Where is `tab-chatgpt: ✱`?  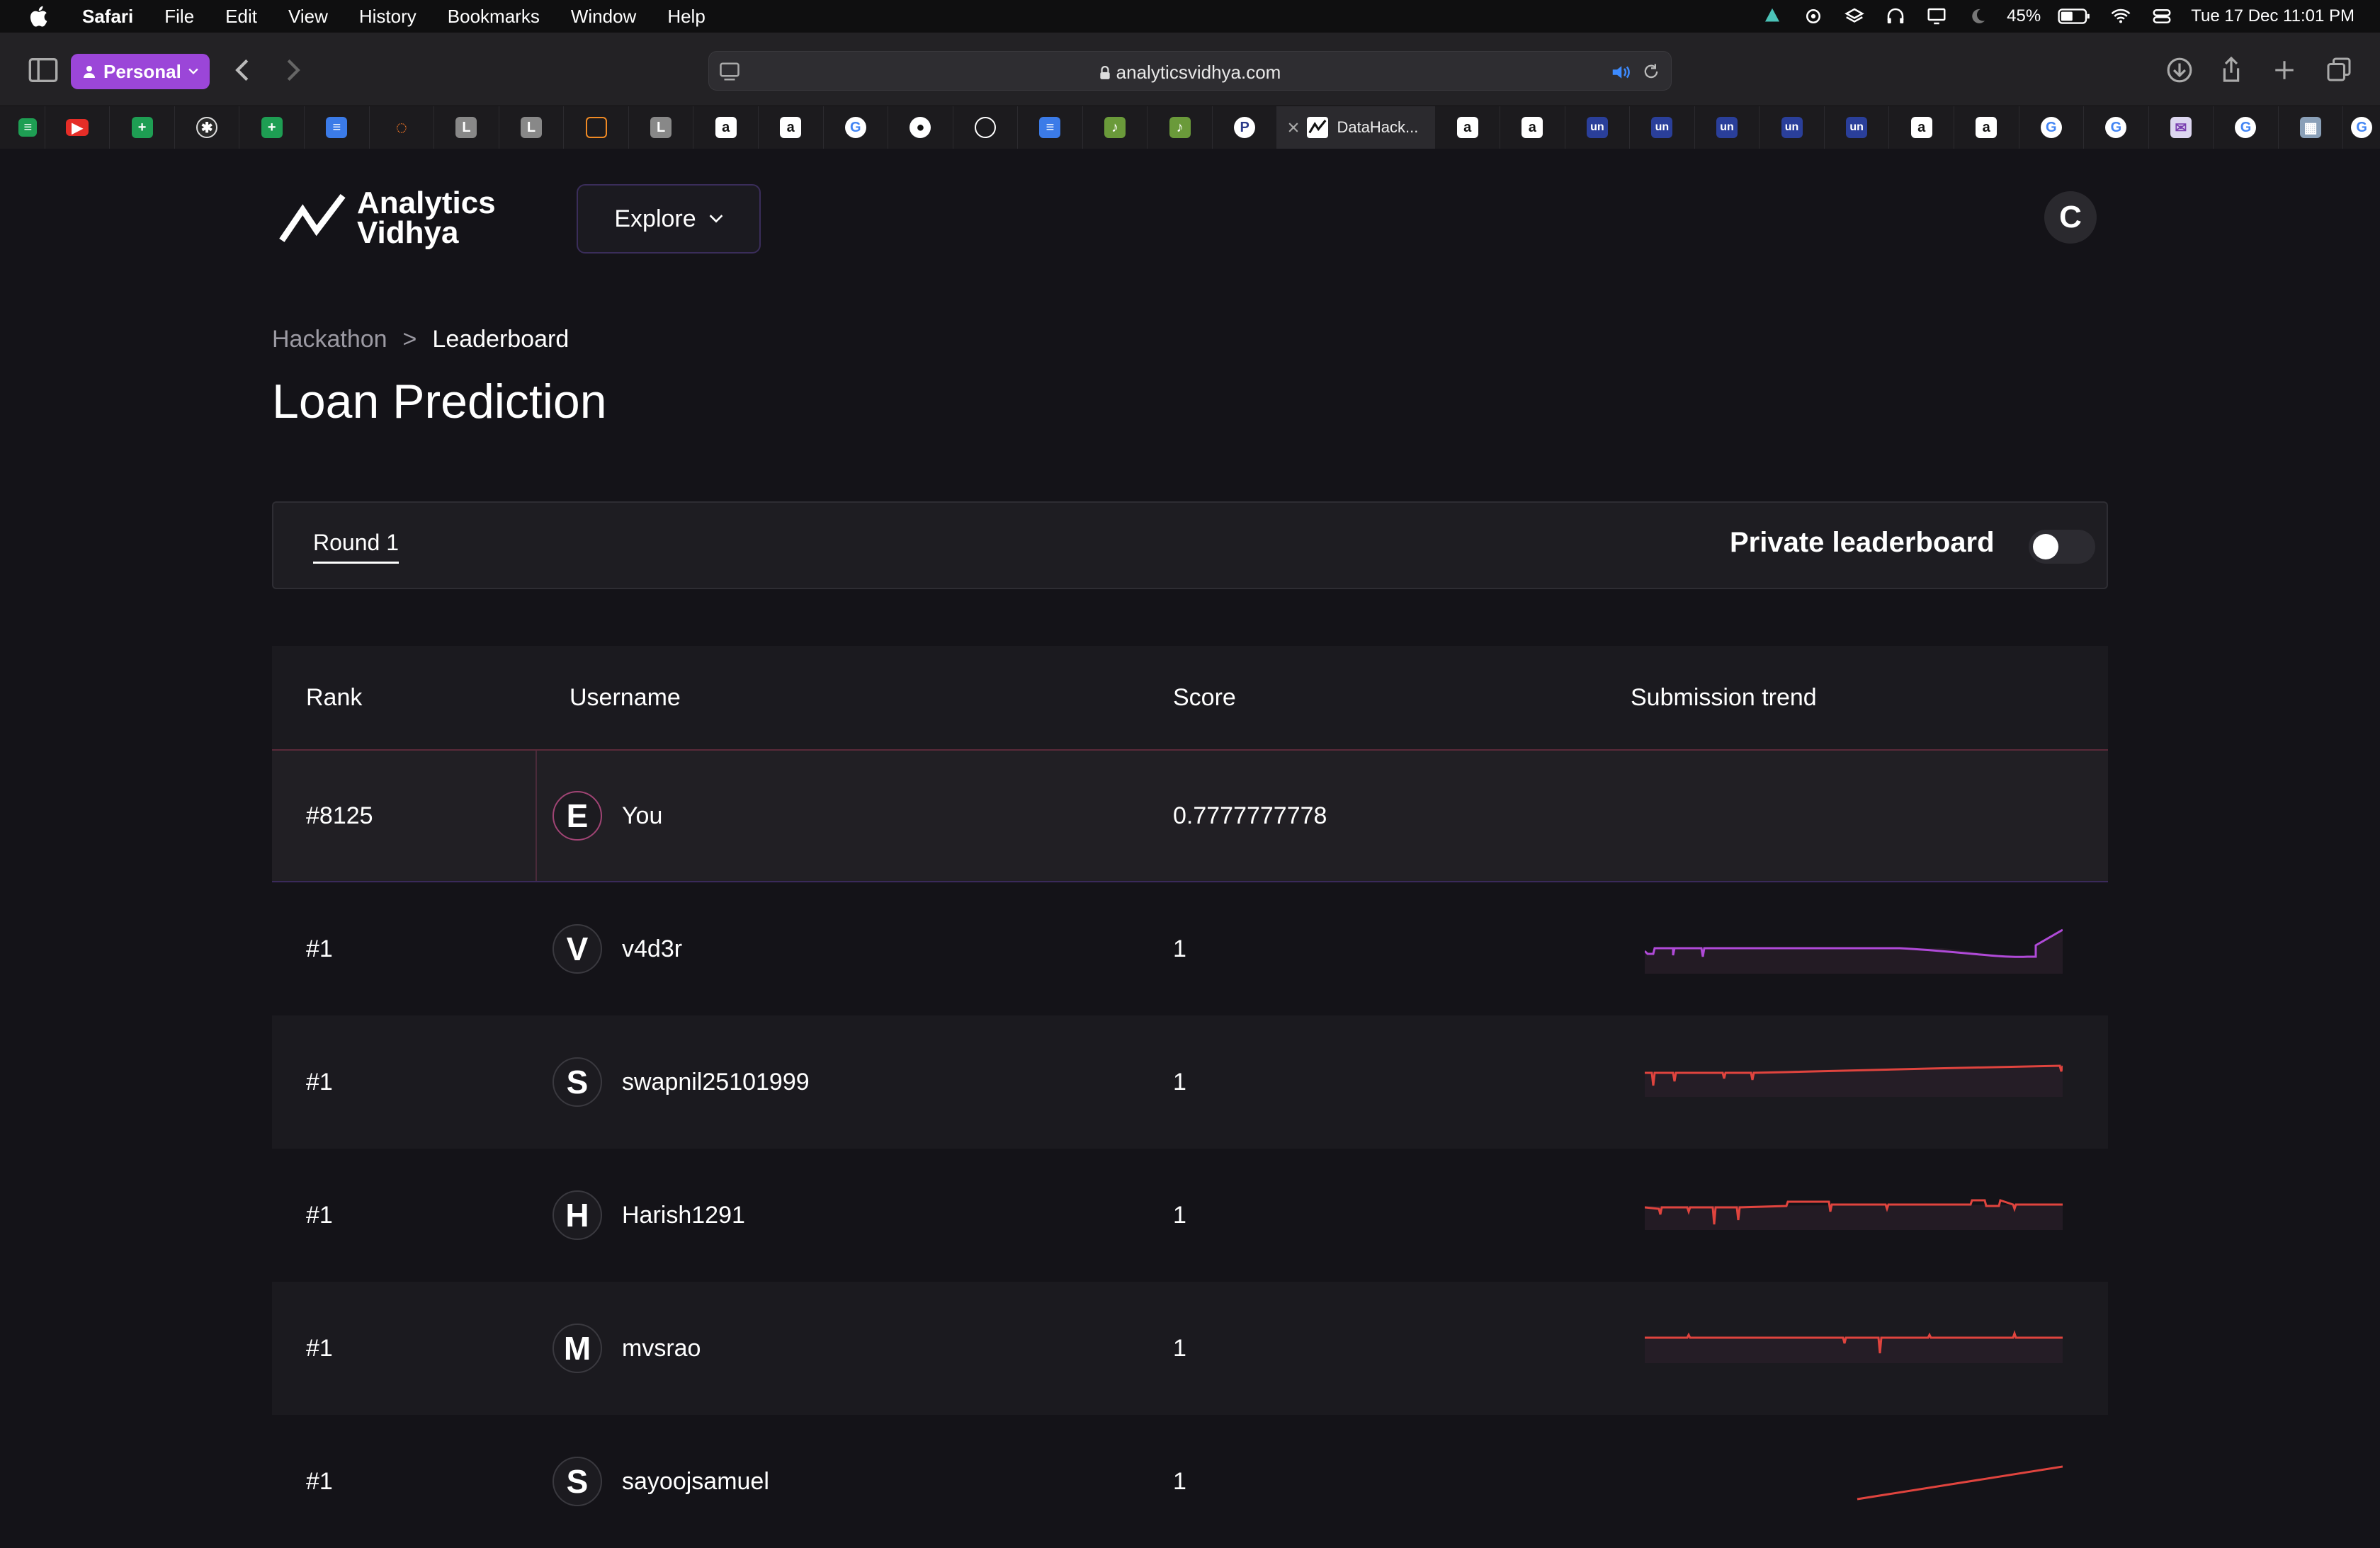
tab-chatgpt: ✱ is located at coordinates (207, 127).